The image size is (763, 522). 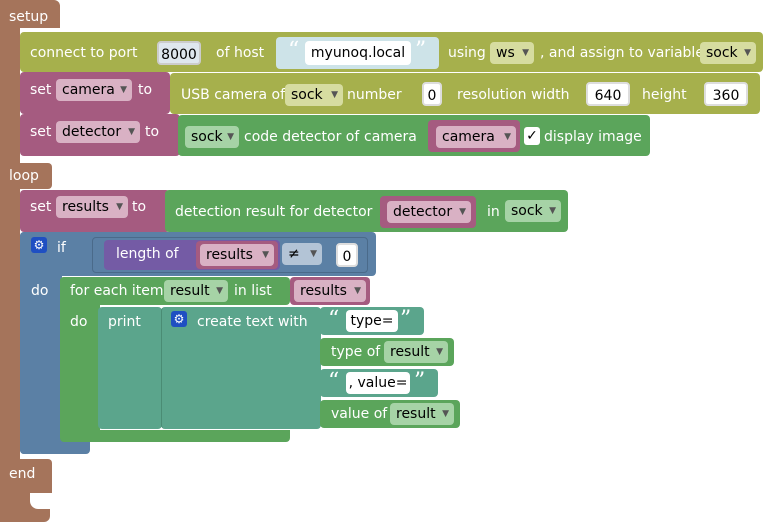 I want to click on protocol-value: ws, so click(x=505, y=53).